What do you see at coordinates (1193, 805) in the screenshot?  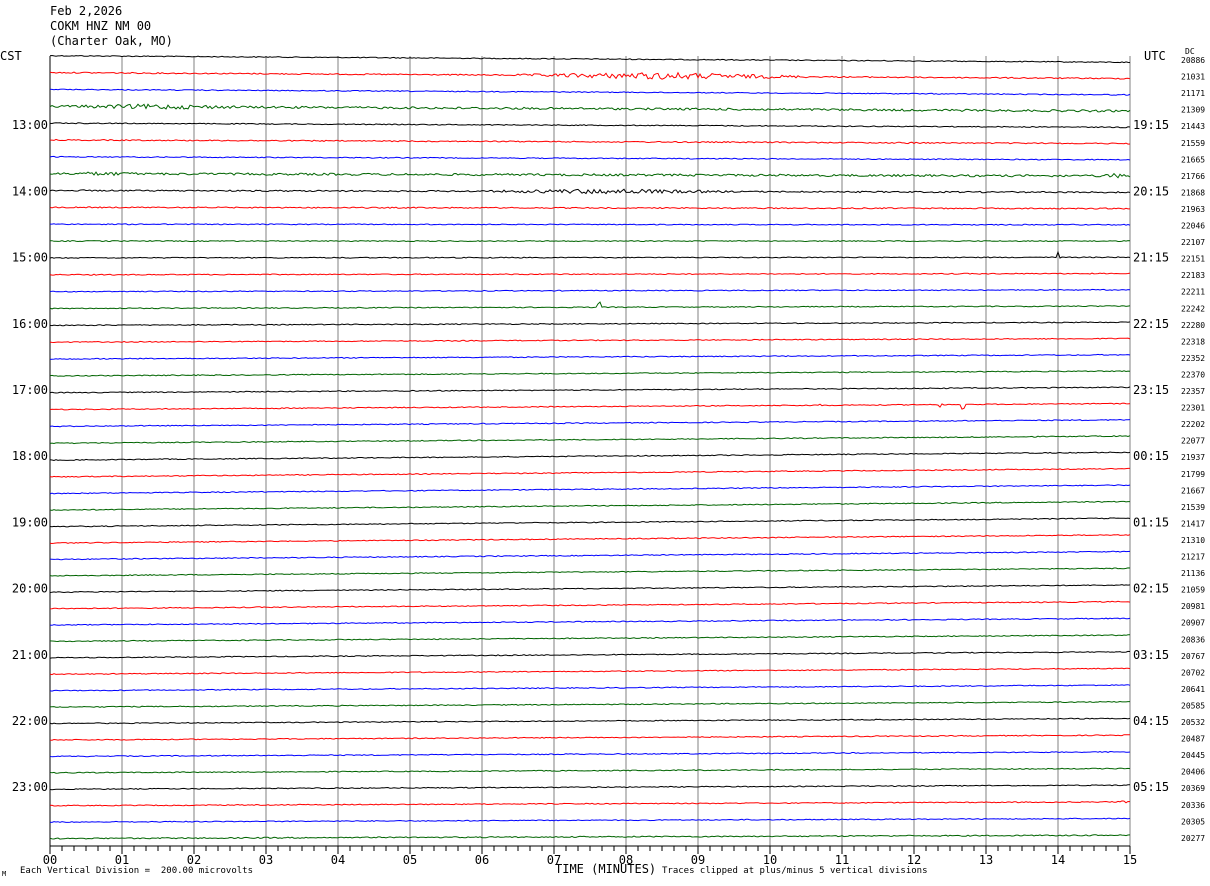 I see `dc-offset-label: 20336` at bounding box center [1193, 805].